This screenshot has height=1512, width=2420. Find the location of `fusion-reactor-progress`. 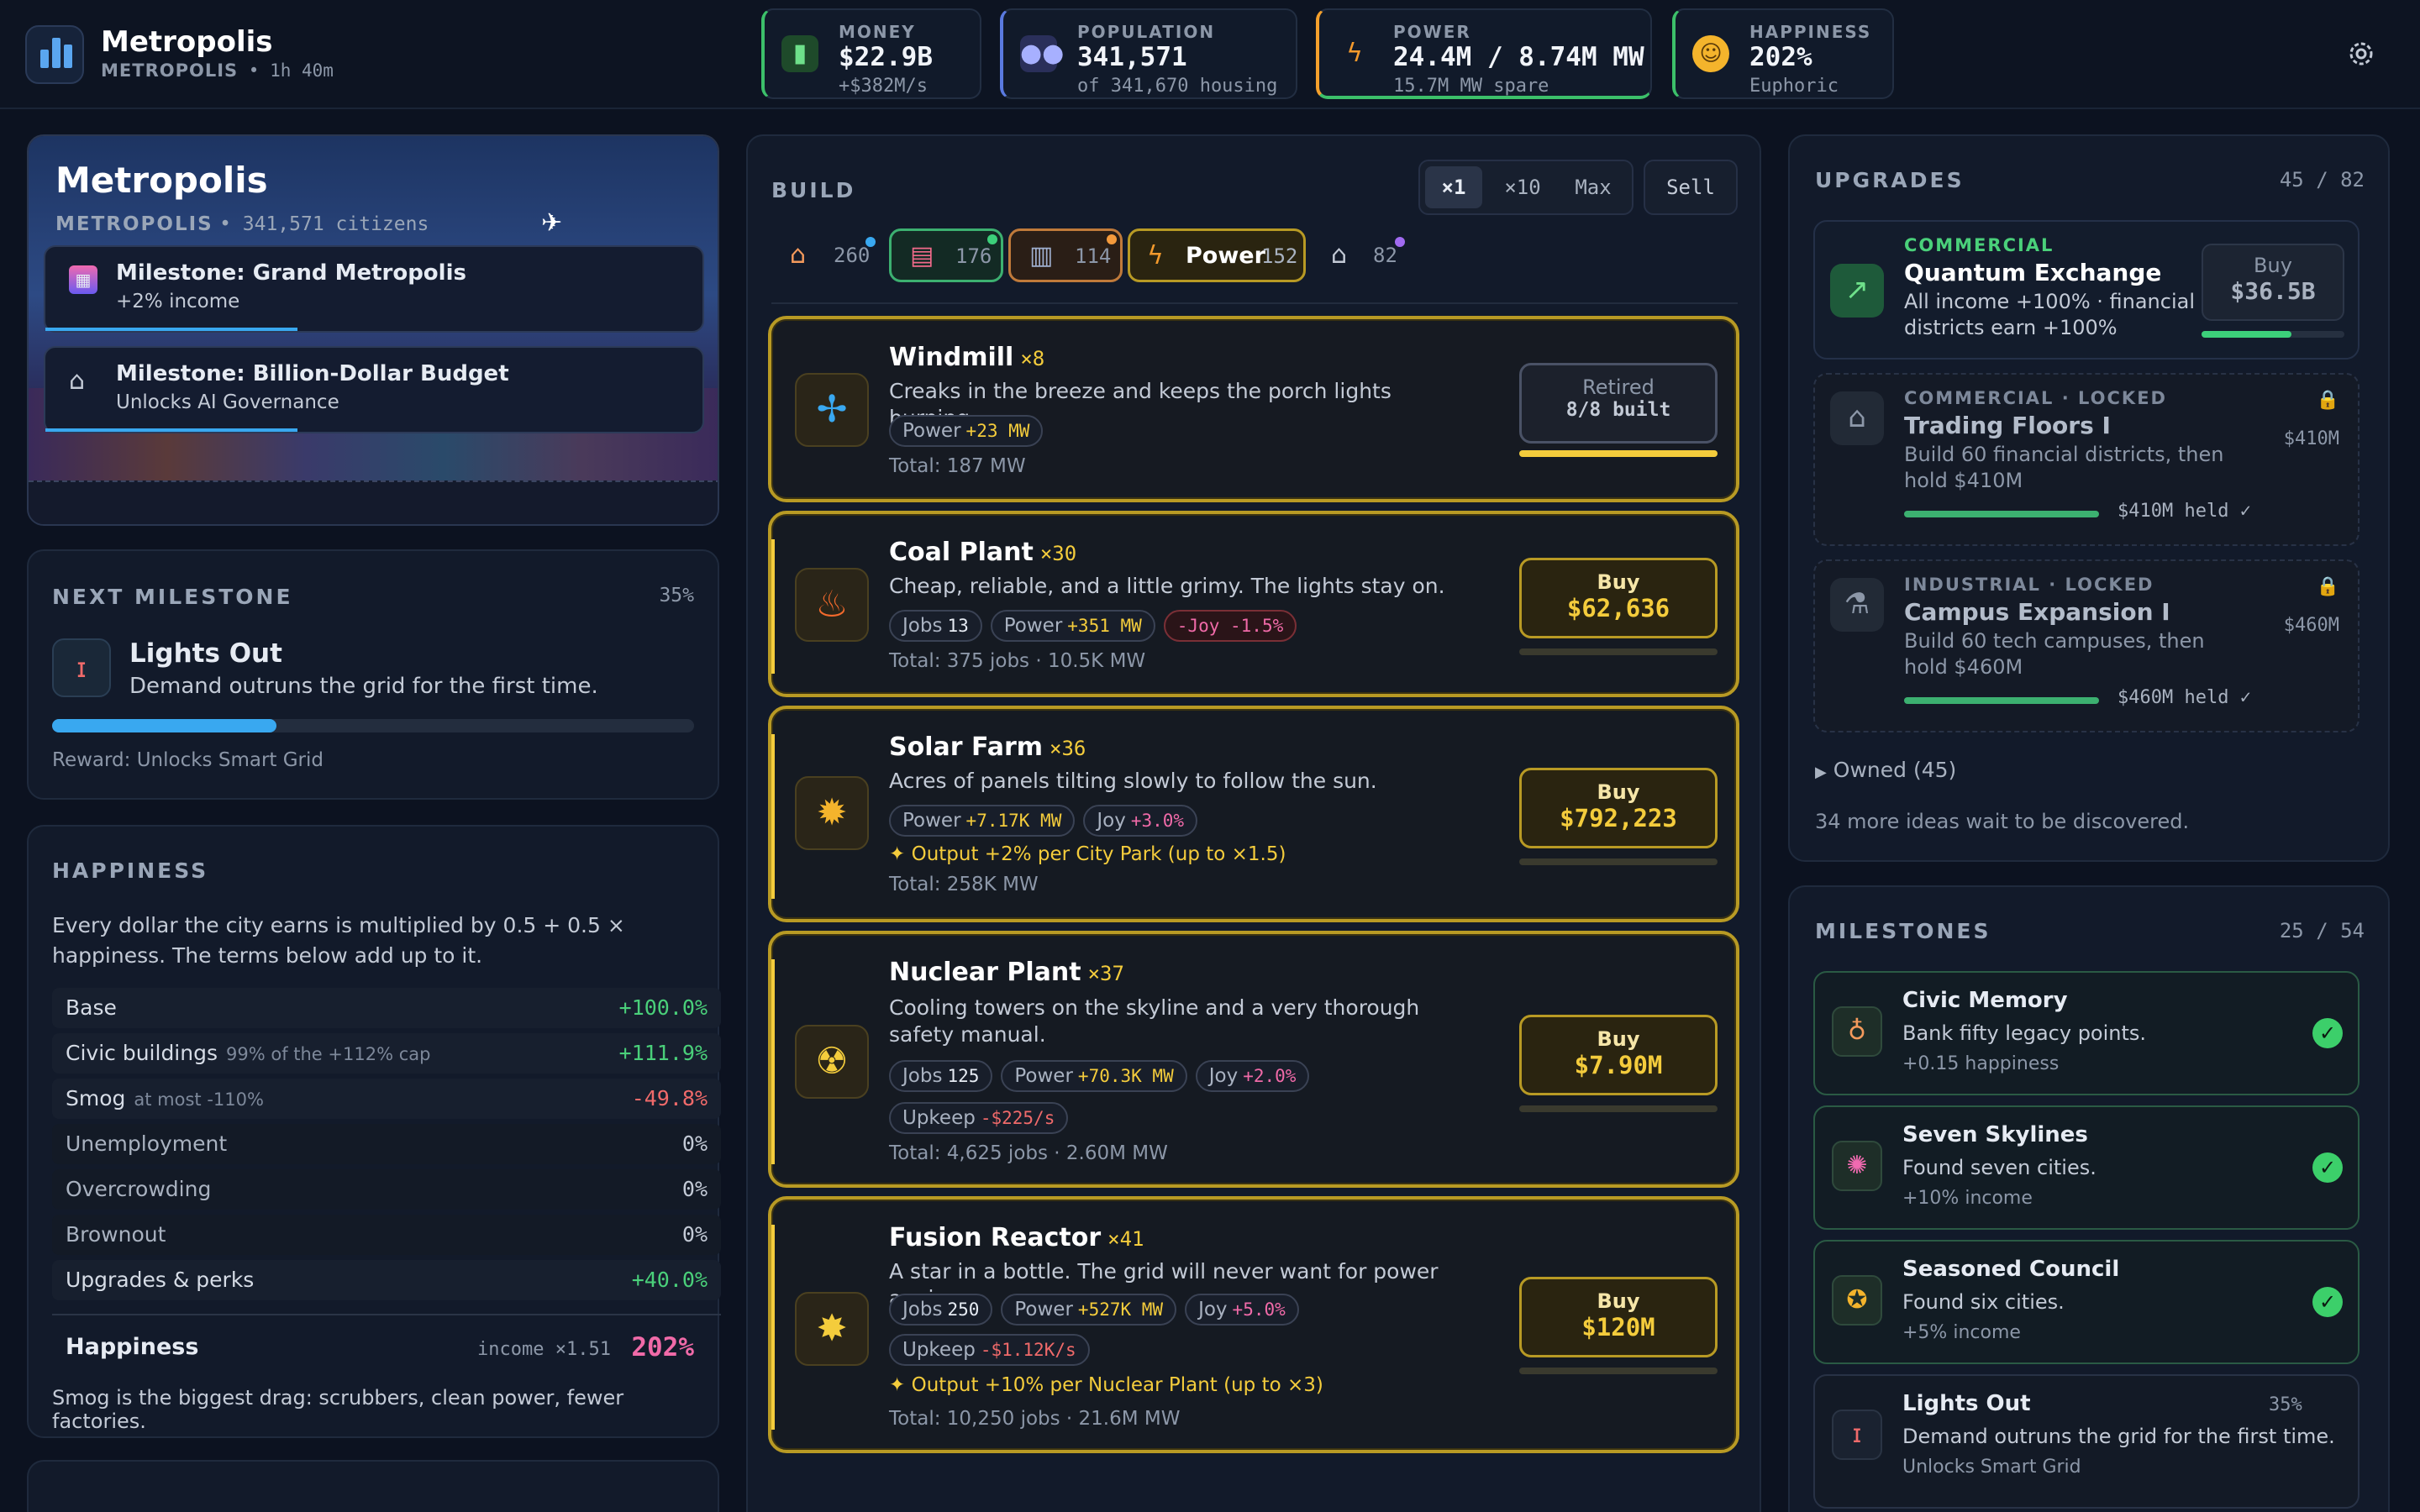

fusion-reactor-progress is located at coordinates (1619, 1371).